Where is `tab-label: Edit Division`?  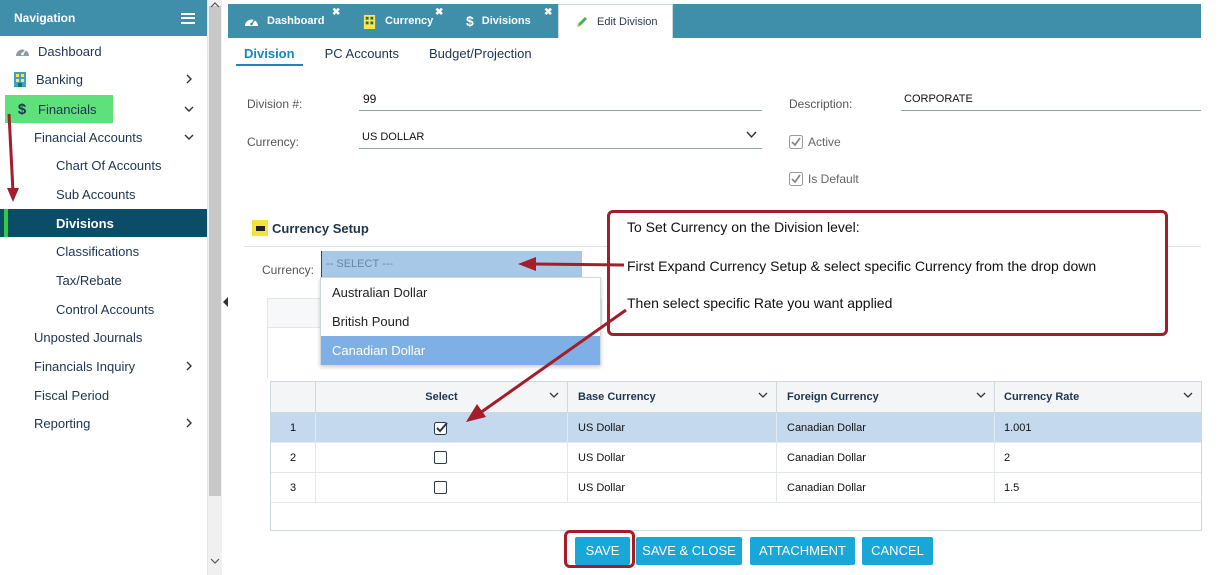
tab-label: Edit Division is located at coordinates (627, 21).